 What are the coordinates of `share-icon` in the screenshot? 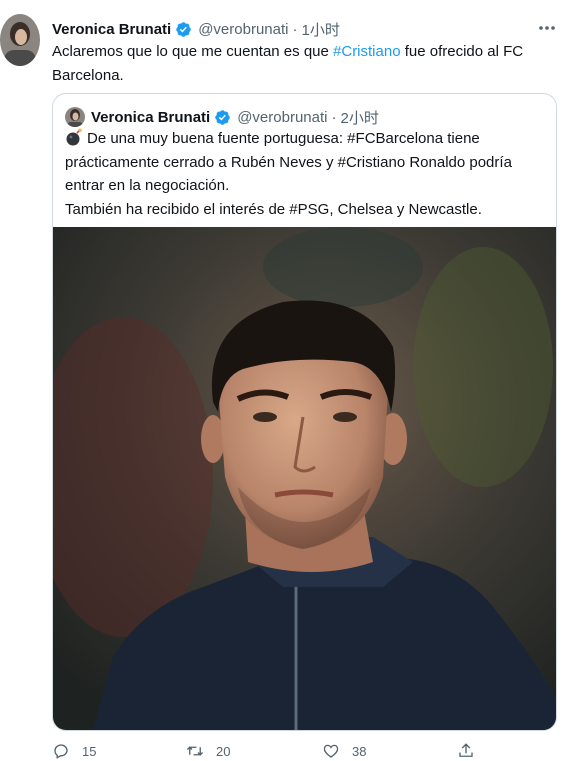 It's located at (466, 750).